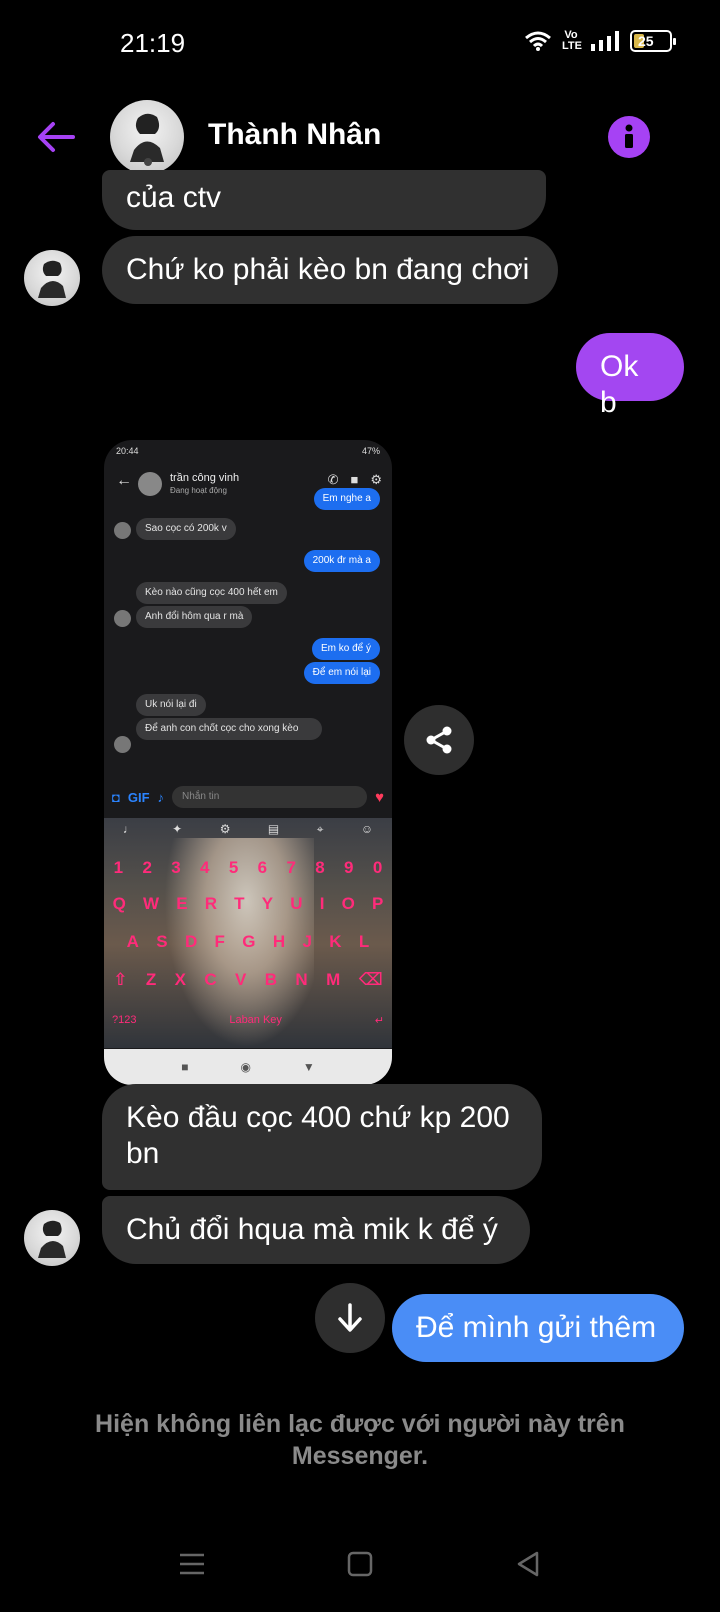 Image resolution: width=720 pixels, height=1612 pixels. What do you see at coordinates (345, 649) in the screenshot?
I see `attachment-message: Em ko để ý` at bounding box center [345, 649].